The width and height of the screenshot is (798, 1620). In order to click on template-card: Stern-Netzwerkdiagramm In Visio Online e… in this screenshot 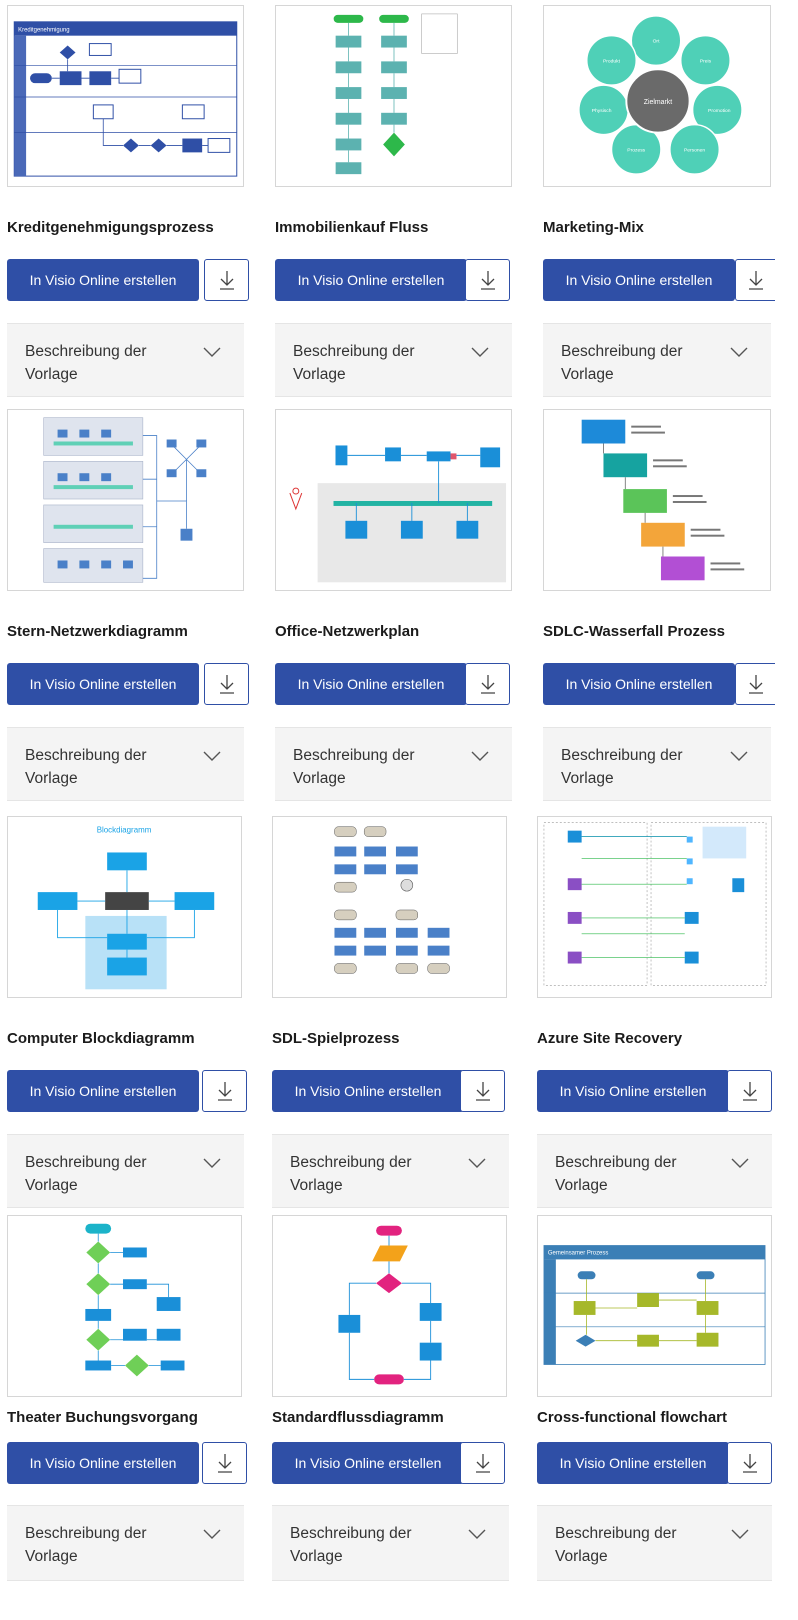, I will do `click(128, 606)`.